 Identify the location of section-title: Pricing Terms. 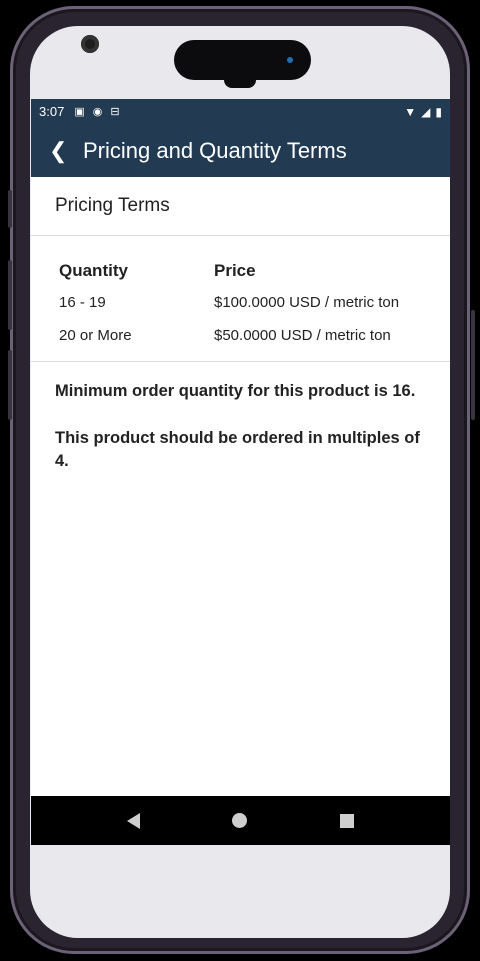
(240, 206).